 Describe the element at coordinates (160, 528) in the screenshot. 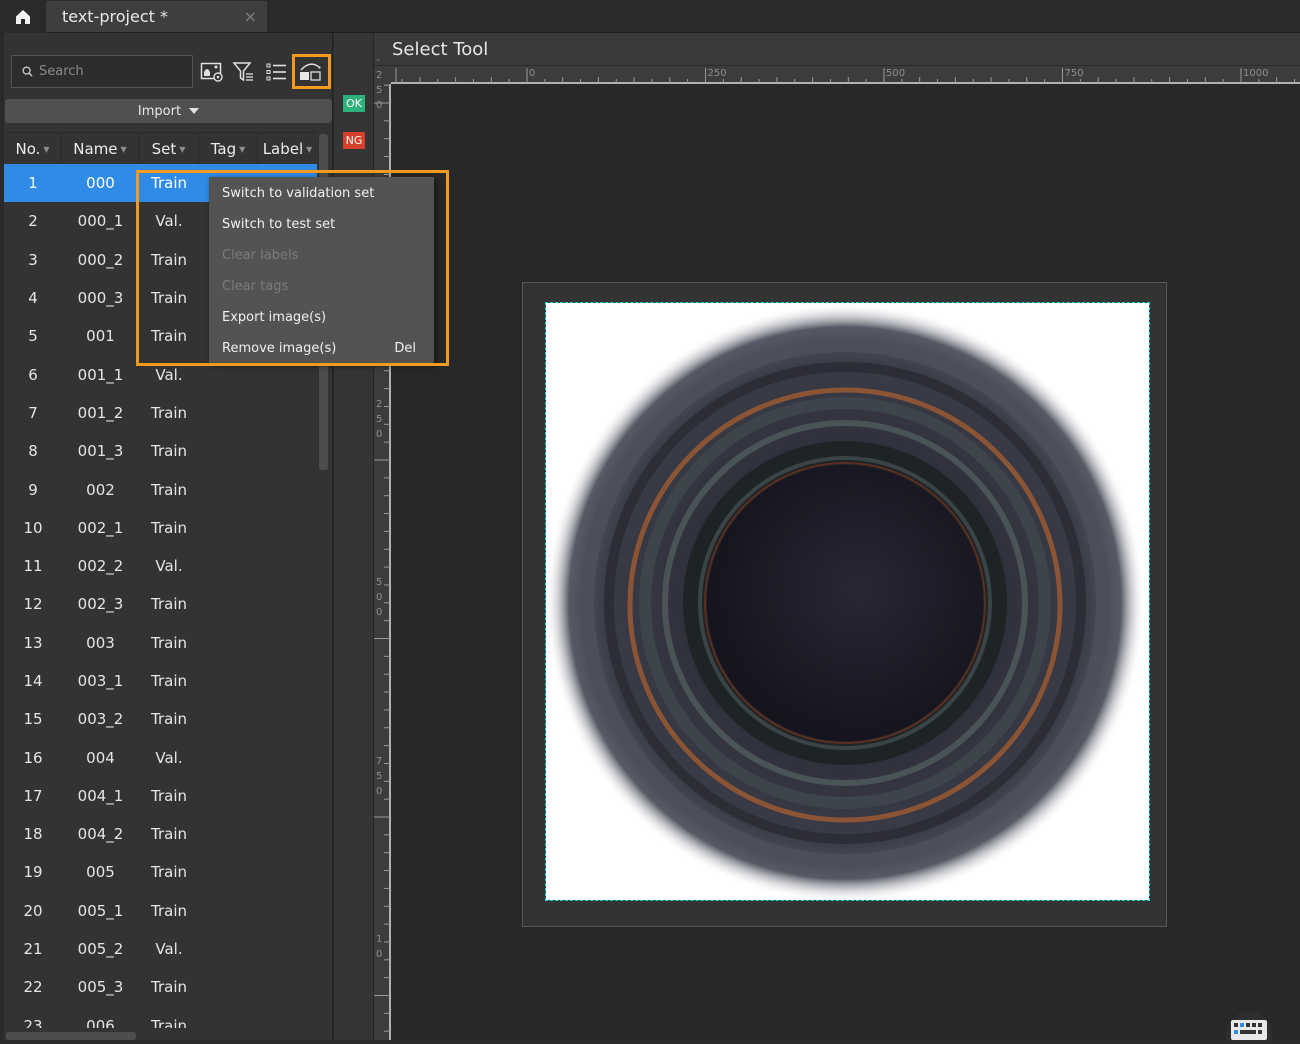

I see `table-row: 10 002_1 Train` at that location.